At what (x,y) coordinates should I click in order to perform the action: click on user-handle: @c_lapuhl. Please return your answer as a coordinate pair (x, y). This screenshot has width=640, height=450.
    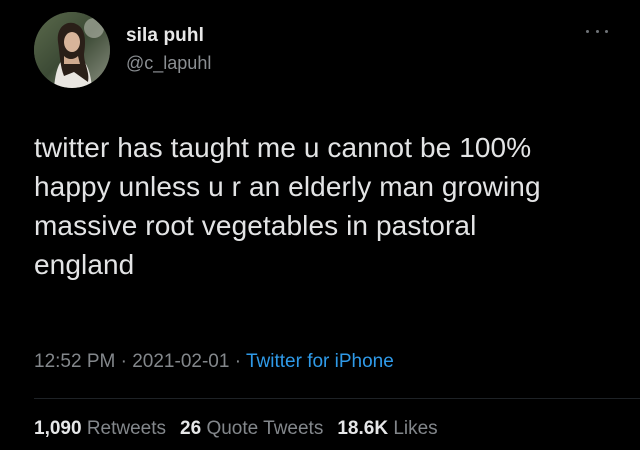
    Looking at the image, I should click on (168, 63).